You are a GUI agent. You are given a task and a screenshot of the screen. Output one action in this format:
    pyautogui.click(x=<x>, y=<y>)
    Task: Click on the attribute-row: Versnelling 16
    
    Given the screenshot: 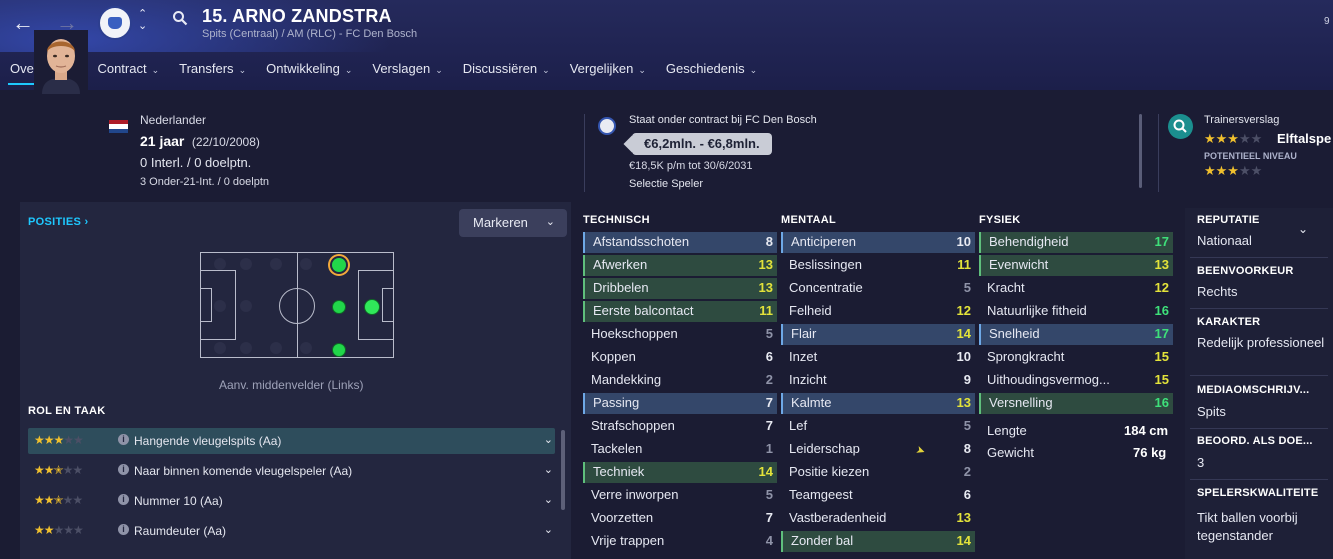 What is the action you would take?
    pyautogui.click(x=1076, y=403)
    